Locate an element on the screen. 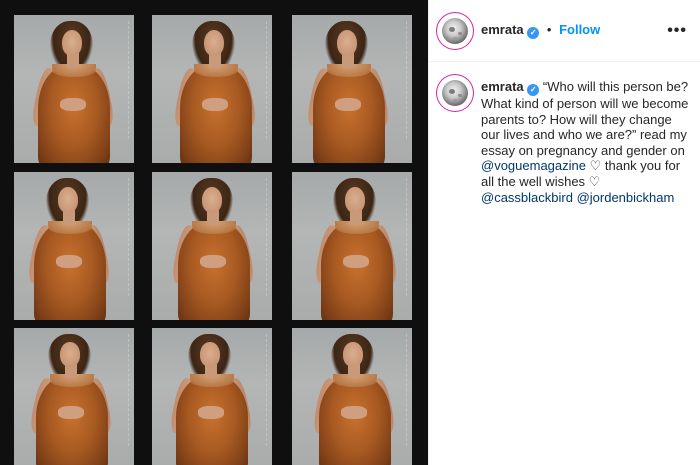 Image resolution: width=700 pixels, height=465 pixels. profile-avatar is located at coordinates (455, 31).